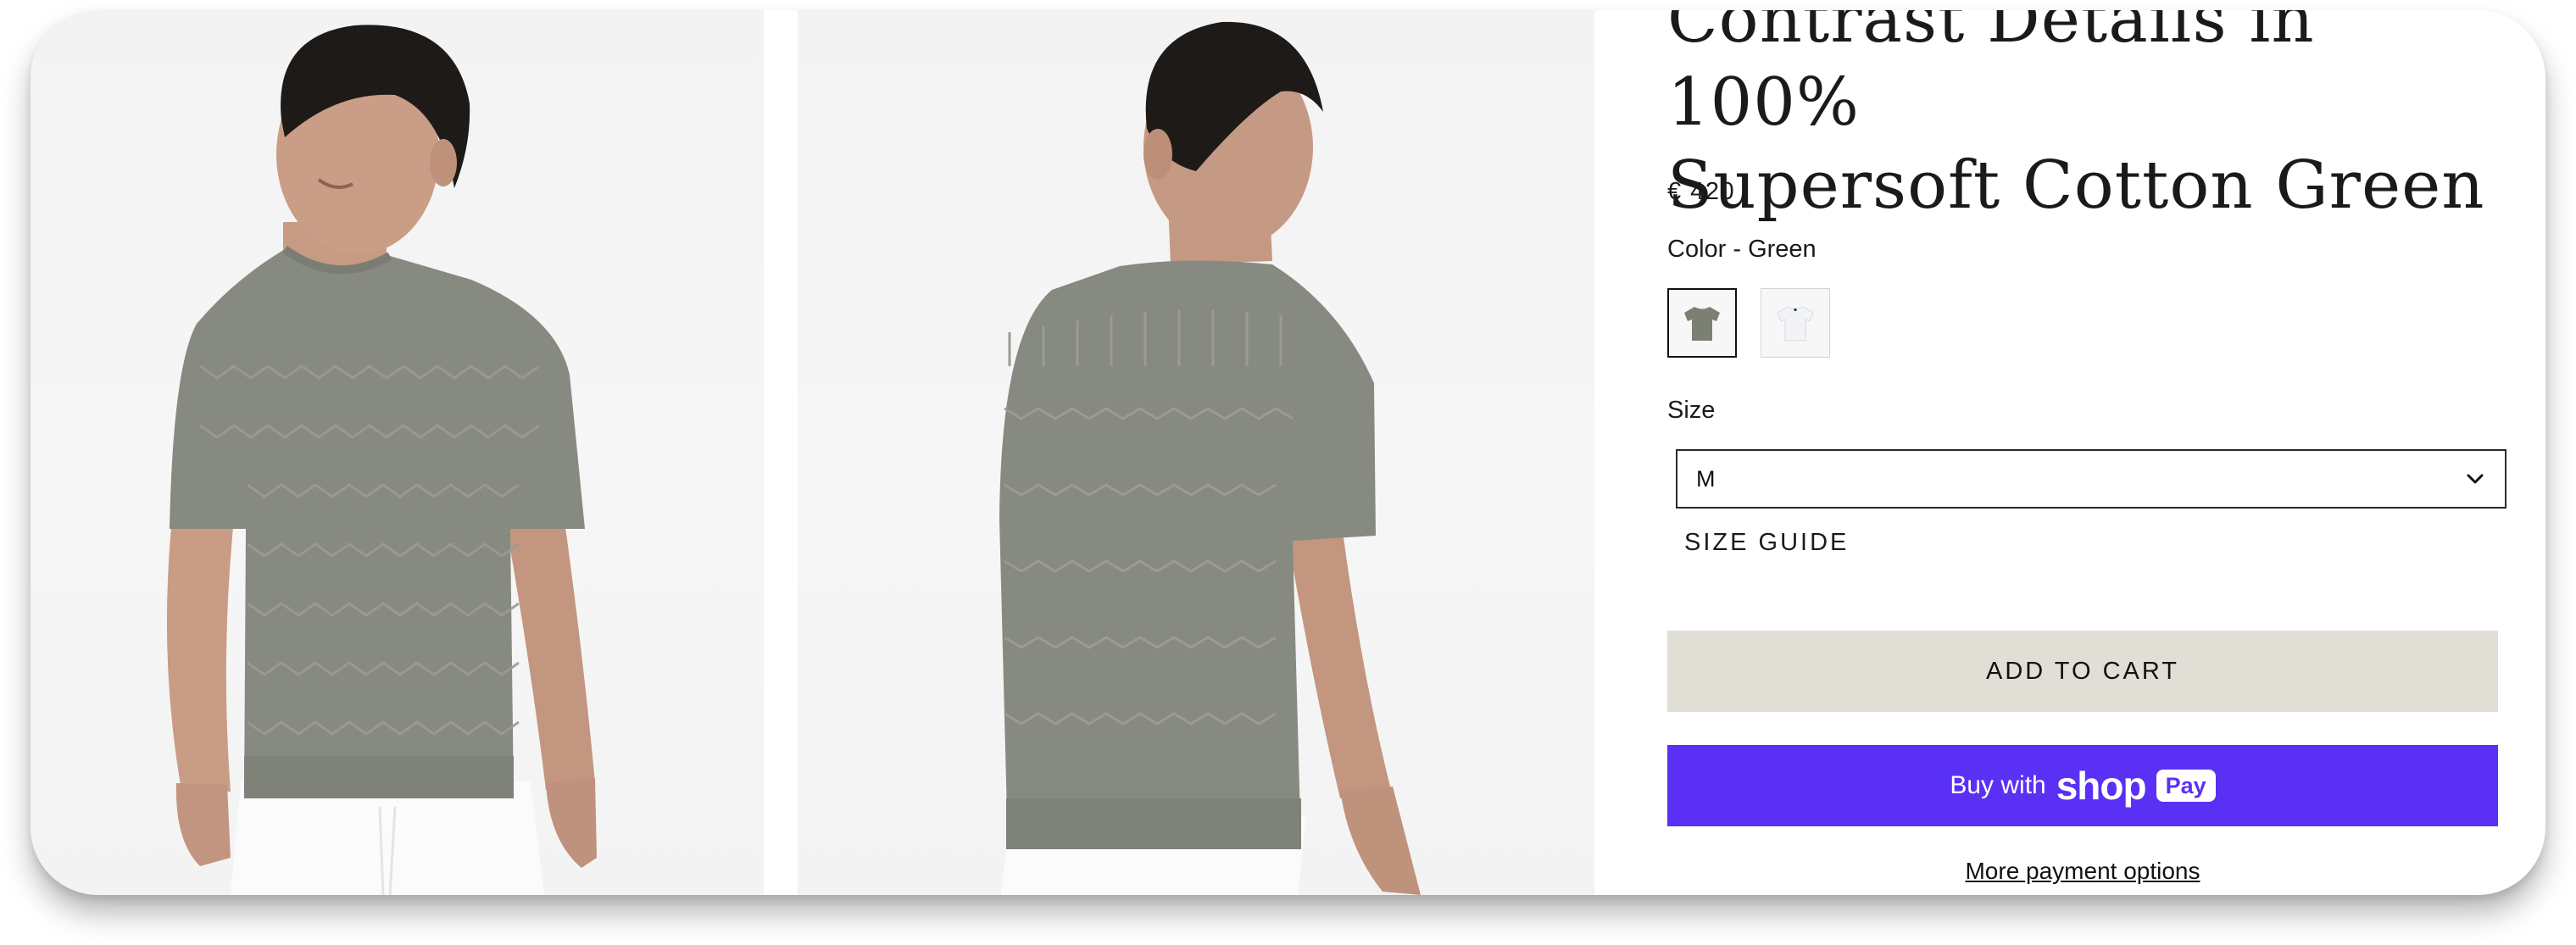 The width and height of the screenshot is (2576, 945). What do you see at coordinates (1998, 785) in the screenshot?
I see `buy-with-text: Buy with` at bounding box center [1998, 785].